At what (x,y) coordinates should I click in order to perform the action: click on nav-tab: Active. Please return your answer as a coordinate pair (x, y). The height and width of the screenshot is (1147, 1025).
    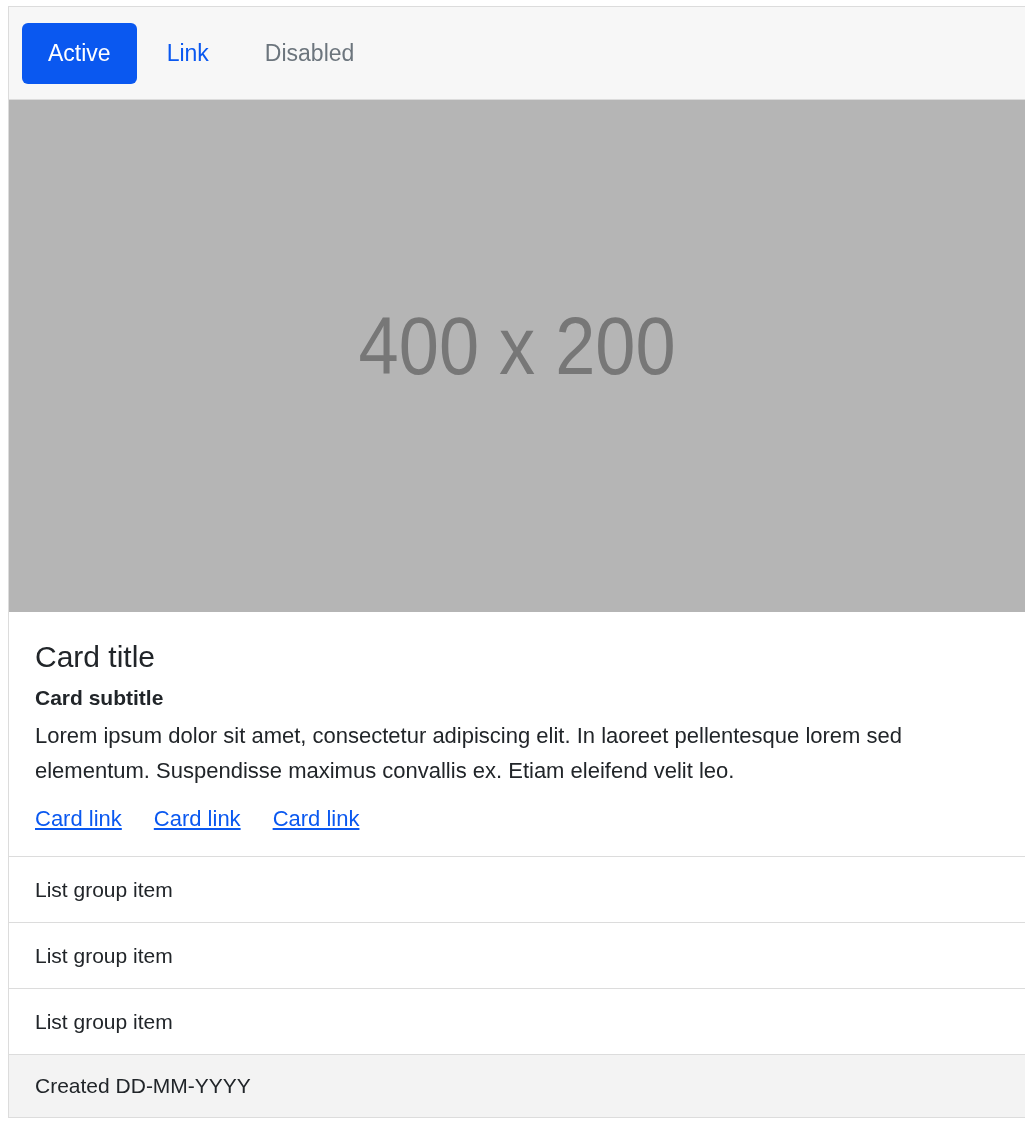
    Looking at the image, I should click on (79, 53).